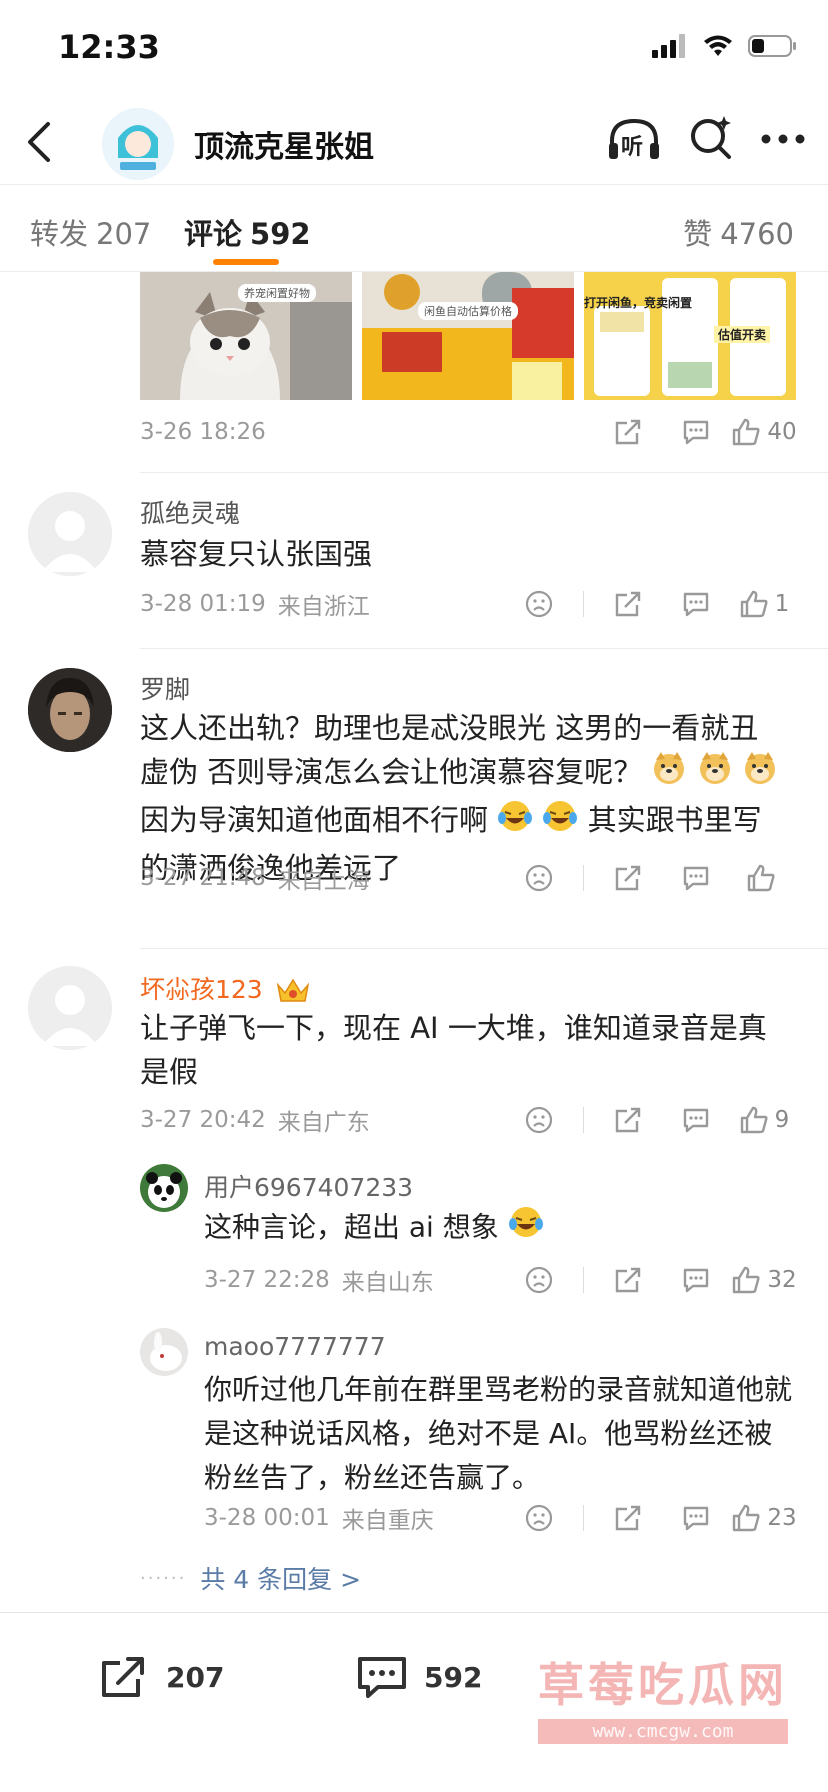 This screenshot has width=828, height=1792. I want to click on comment-button: 592, so click(419, 1677).